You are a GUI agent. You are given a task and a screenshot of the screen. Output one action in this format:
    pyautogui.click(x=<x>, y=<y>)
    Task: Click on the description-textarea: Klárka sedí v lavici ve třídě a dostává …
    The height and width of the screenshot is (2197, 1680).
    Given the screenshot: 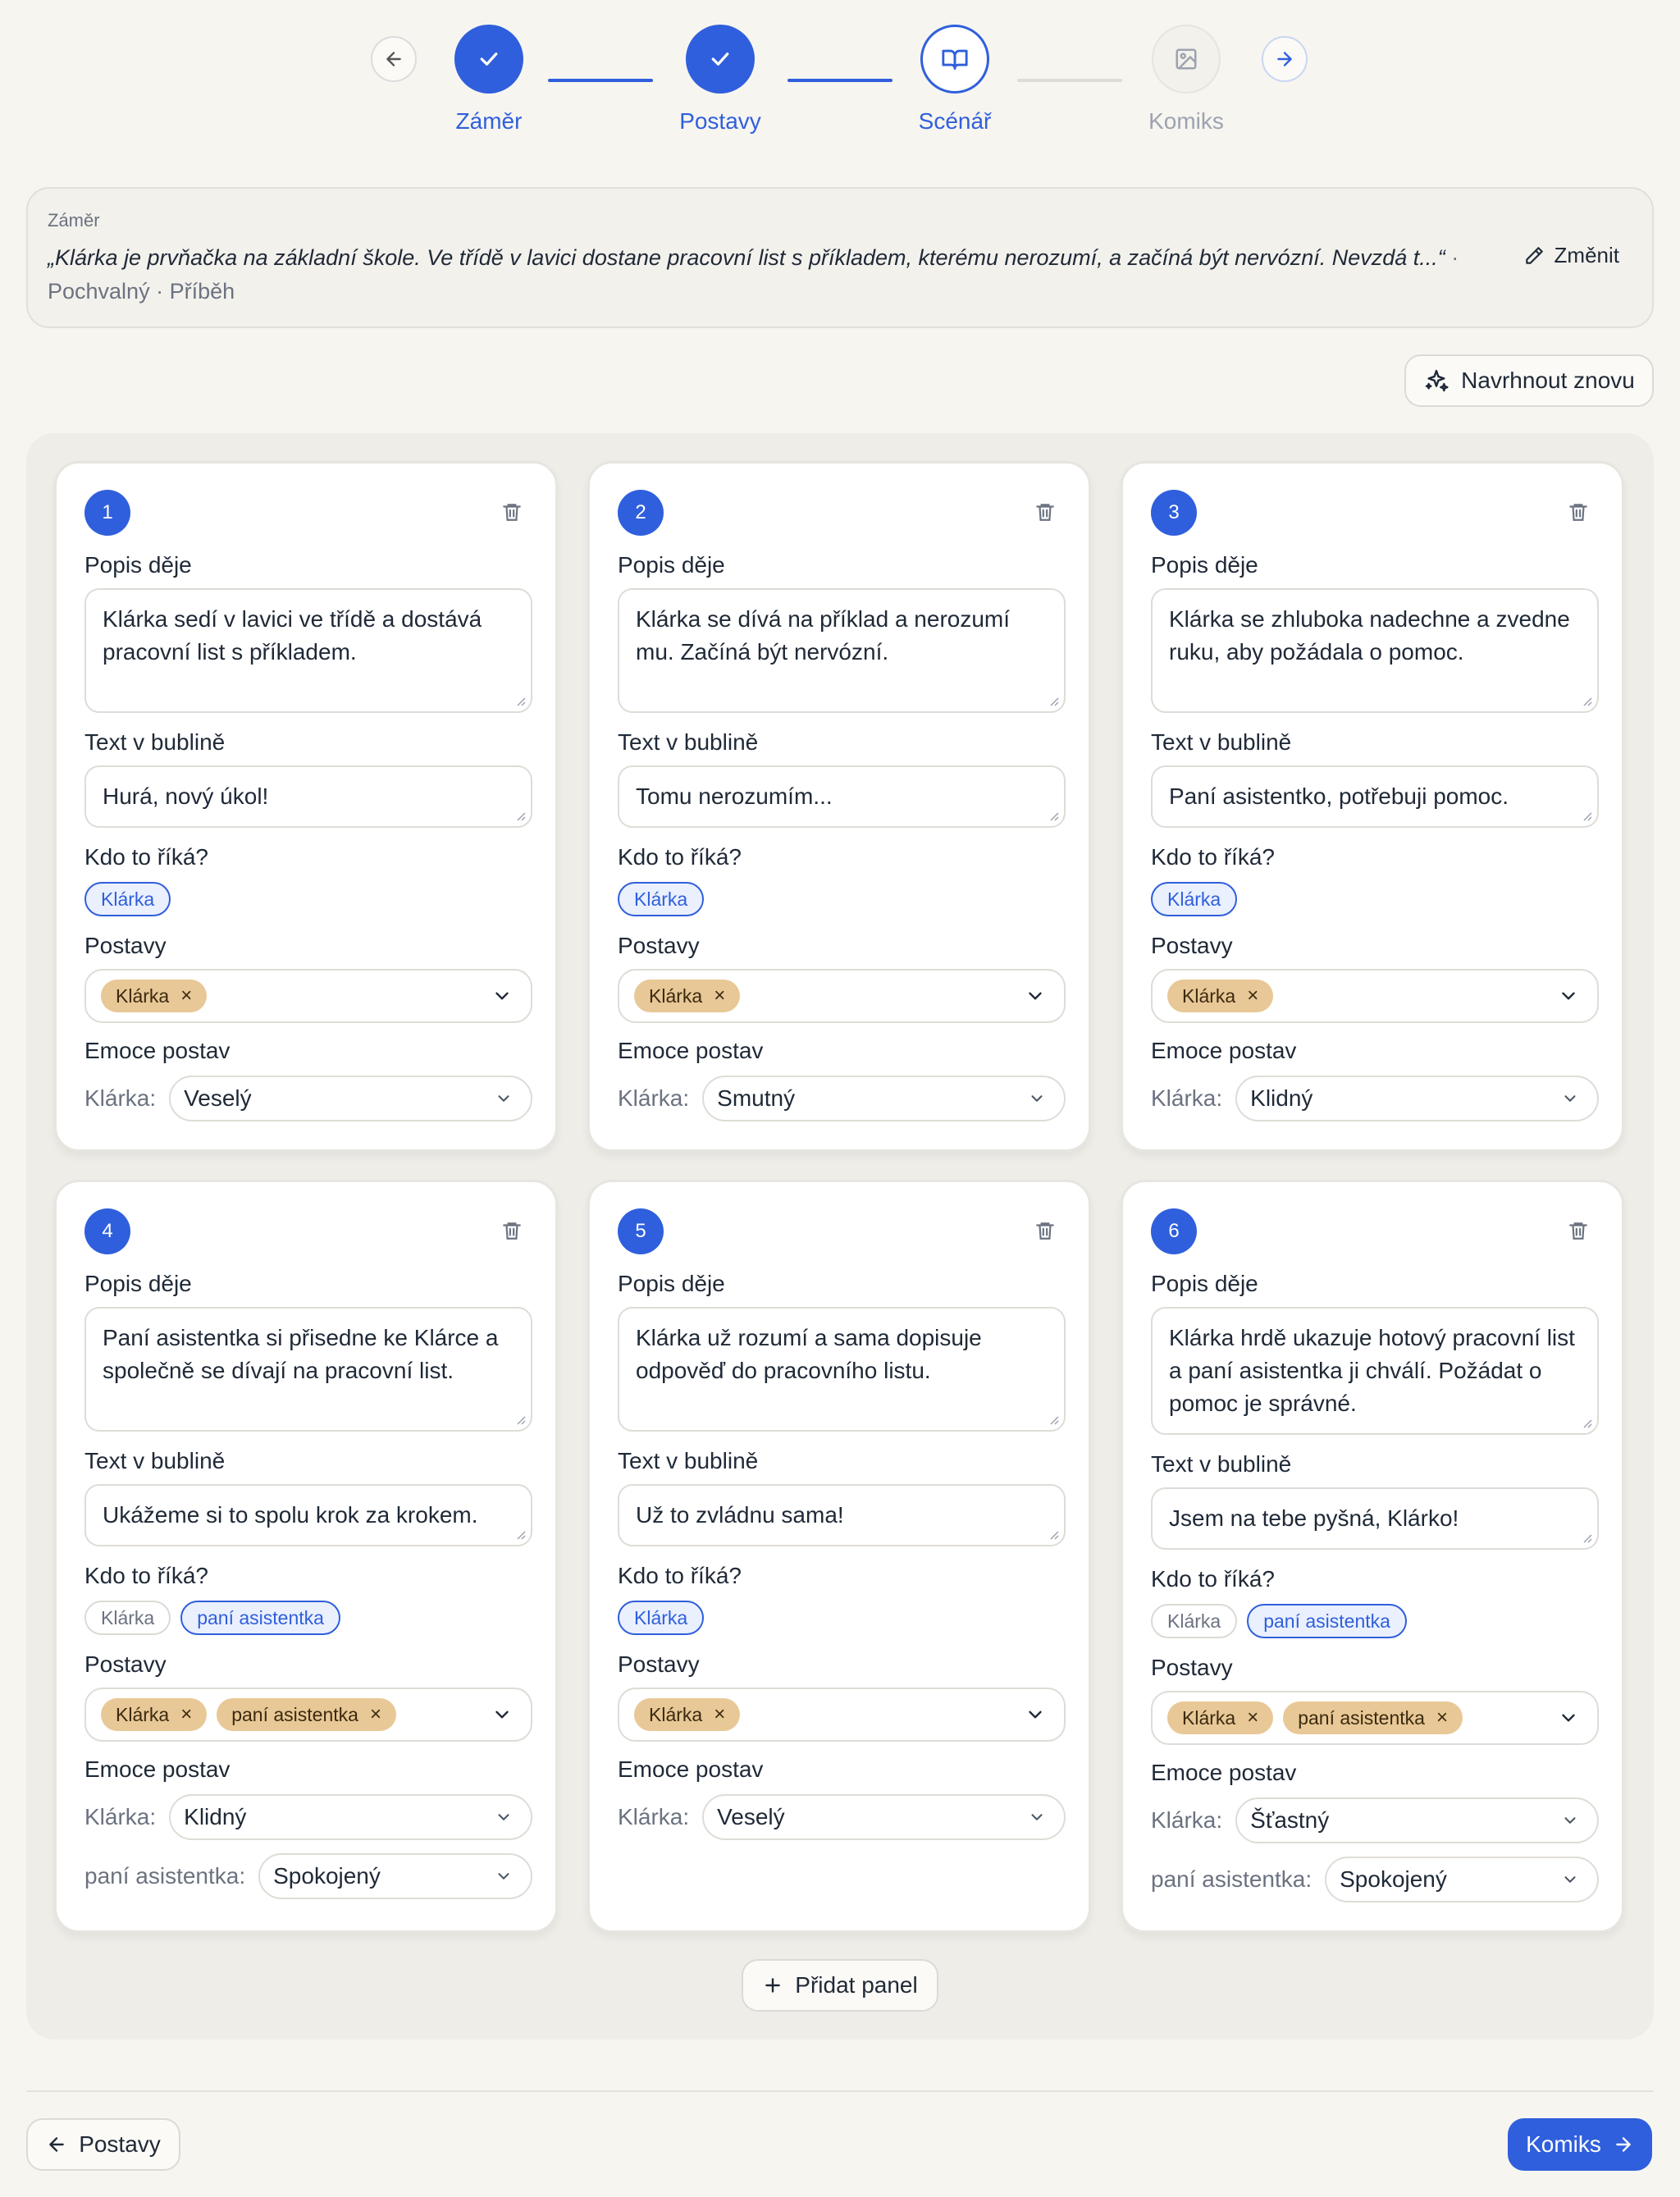 What is the action you would take?
    pyautogui.click(x=308, y=650)
    